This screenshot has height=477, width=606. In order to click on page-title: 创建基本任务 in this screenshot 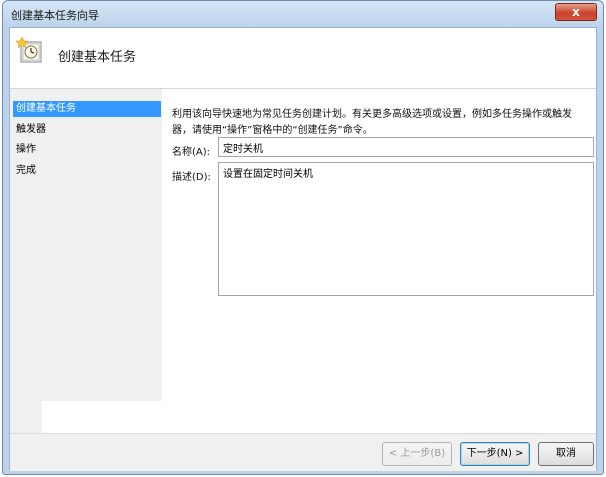, I will do `click(97, 57)`.